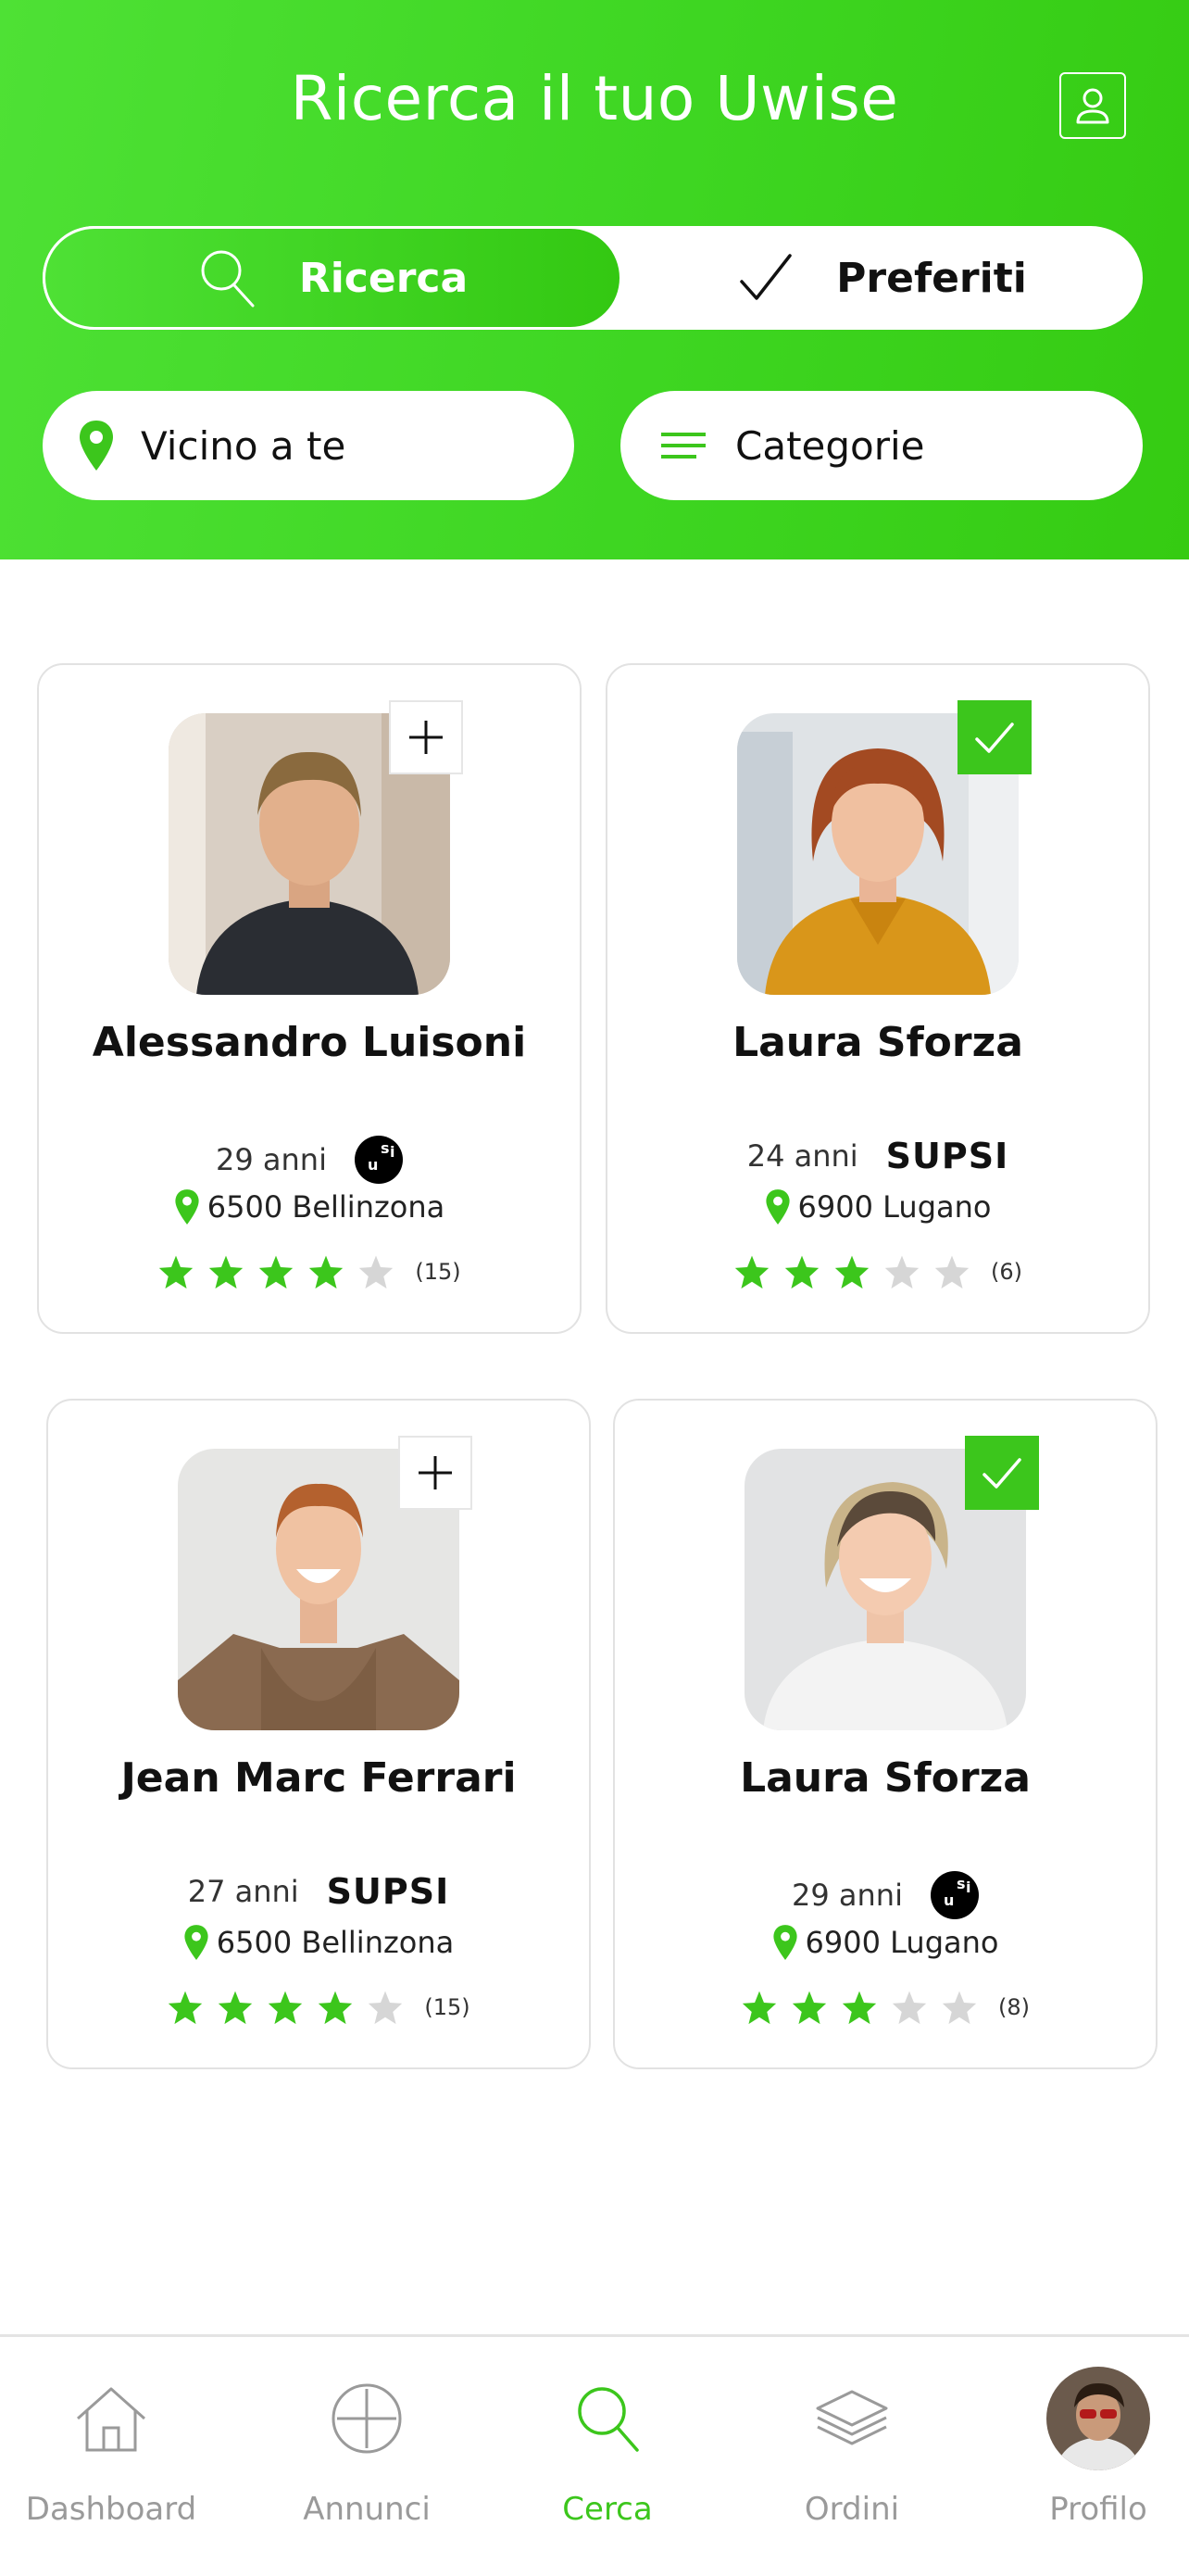 The width and height of the screenshot is (1189, 2576). What do you see at coordinates (802, 1156) in the screenshot?
I see `profile-age: 24 anni` at bounding box center [802, 1156].